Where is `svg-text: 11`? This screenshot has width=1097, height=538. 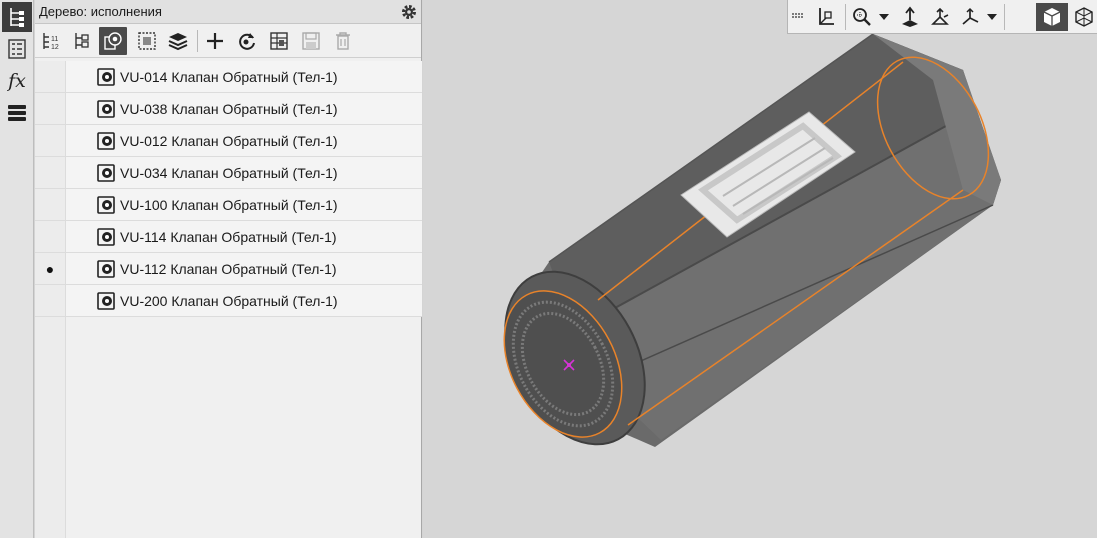 svg-text: 11 is located at coordinates (54, 39).